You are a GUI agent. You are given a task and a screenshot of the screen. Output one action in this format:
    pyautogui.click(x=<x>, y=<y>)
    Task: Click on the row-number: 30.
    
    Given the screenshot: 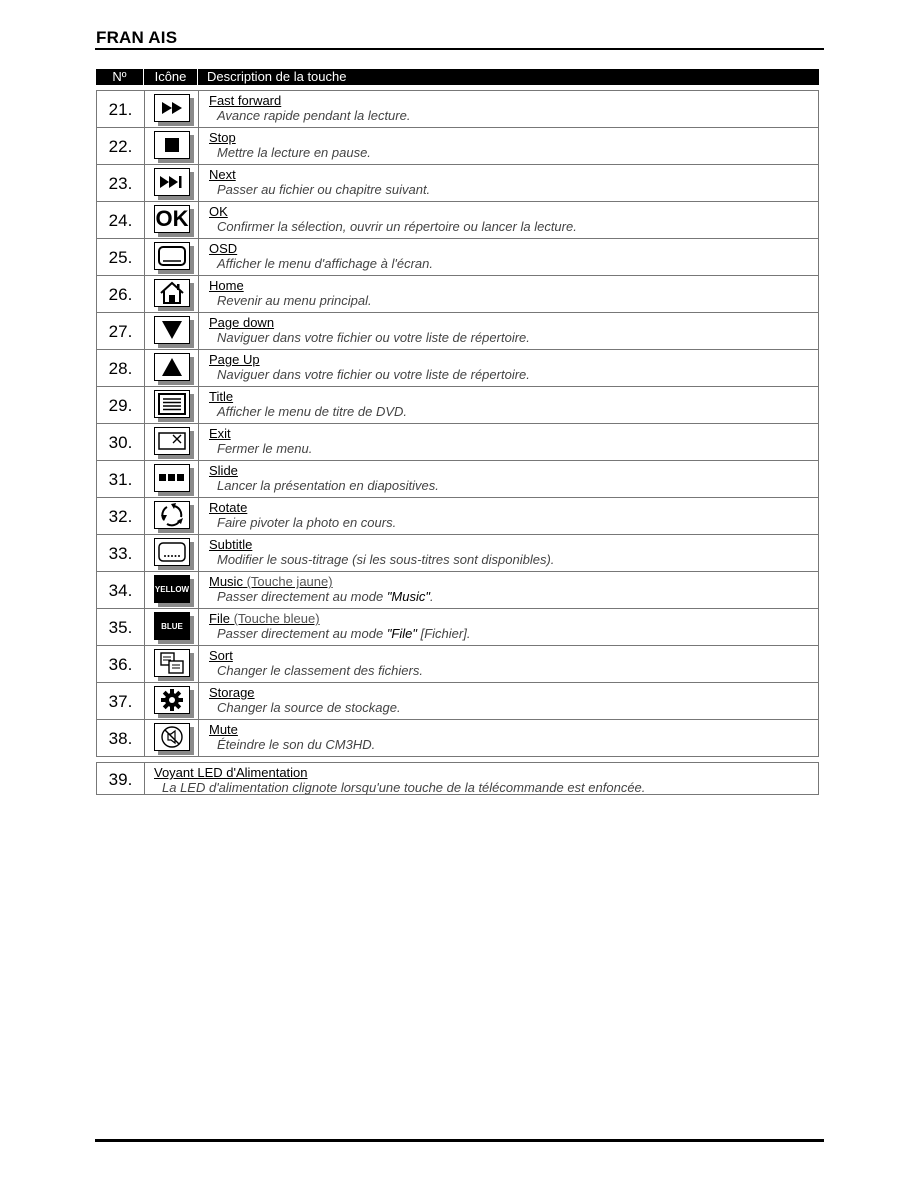 What is the action you would take?
    pyautogui.click(x=121, y=442)
    